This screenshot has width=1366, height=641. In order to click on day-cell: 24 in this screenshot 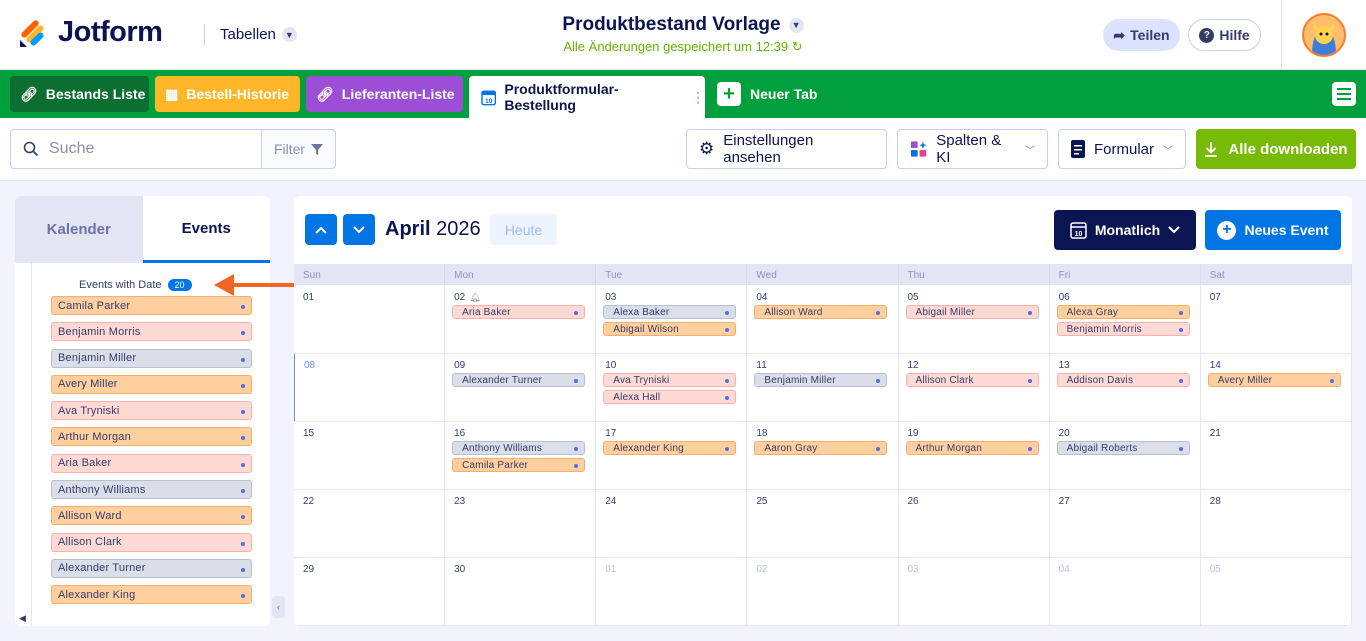, I will do `click(672, 523)`.